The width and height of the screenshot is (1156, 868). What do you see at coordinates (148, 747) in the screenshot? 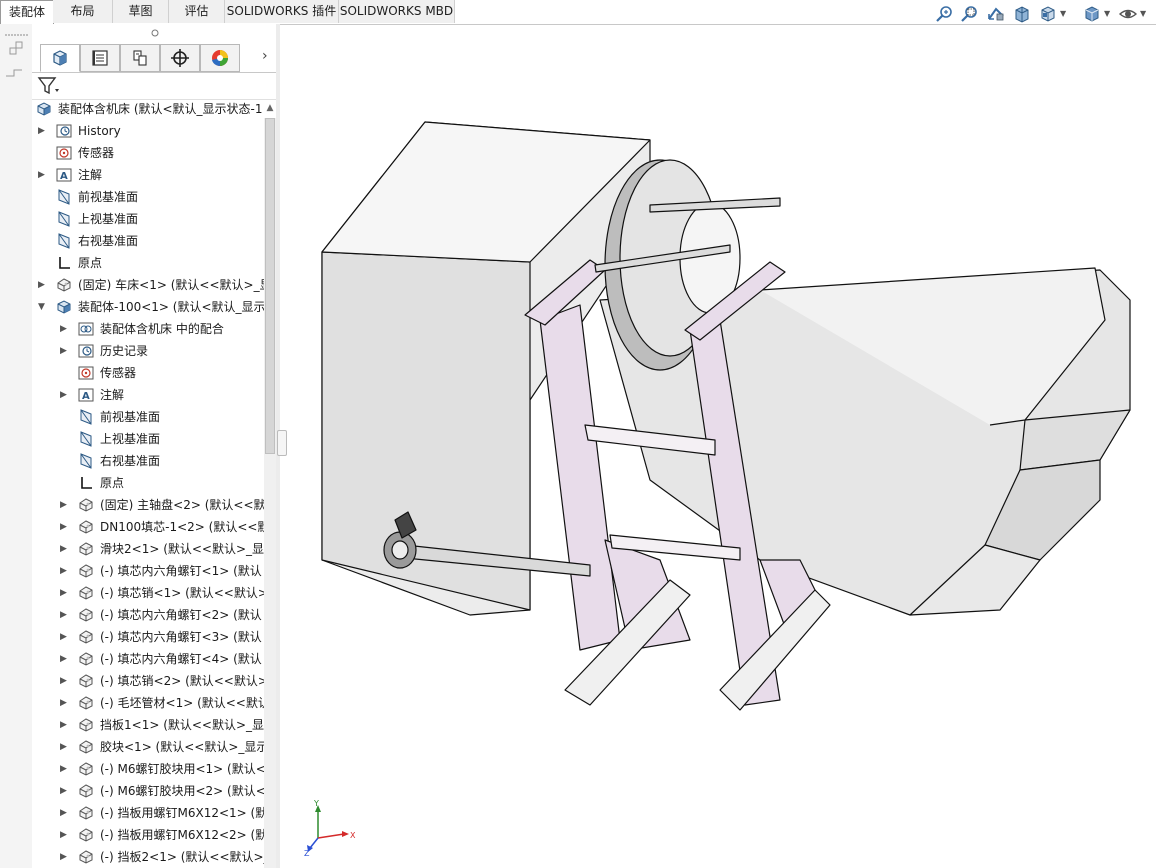
I see `tree-item: ▶ 胶块<1> (默认<<默认>_显示` at bounding box center [148, 747].